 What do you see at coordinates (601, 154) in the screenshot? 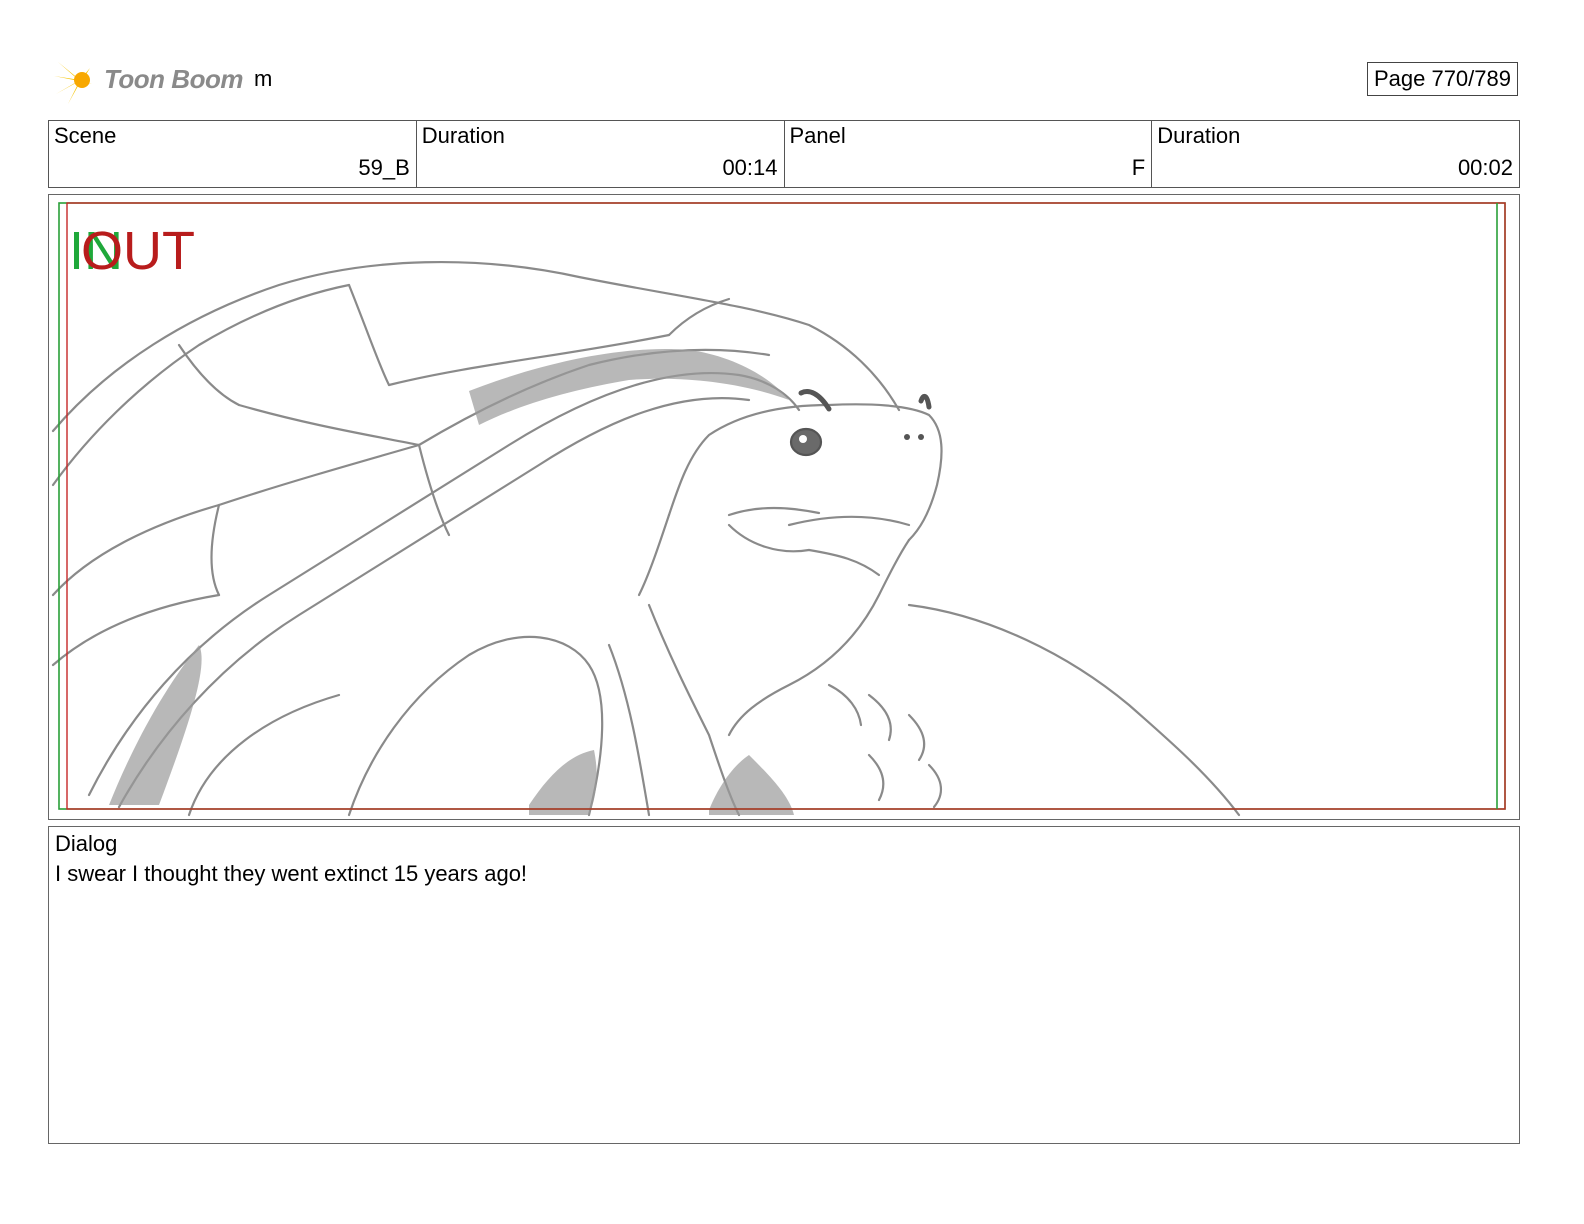
I see `scene-duration-cell: Duration 00:14` at bounding box center [601, 154].